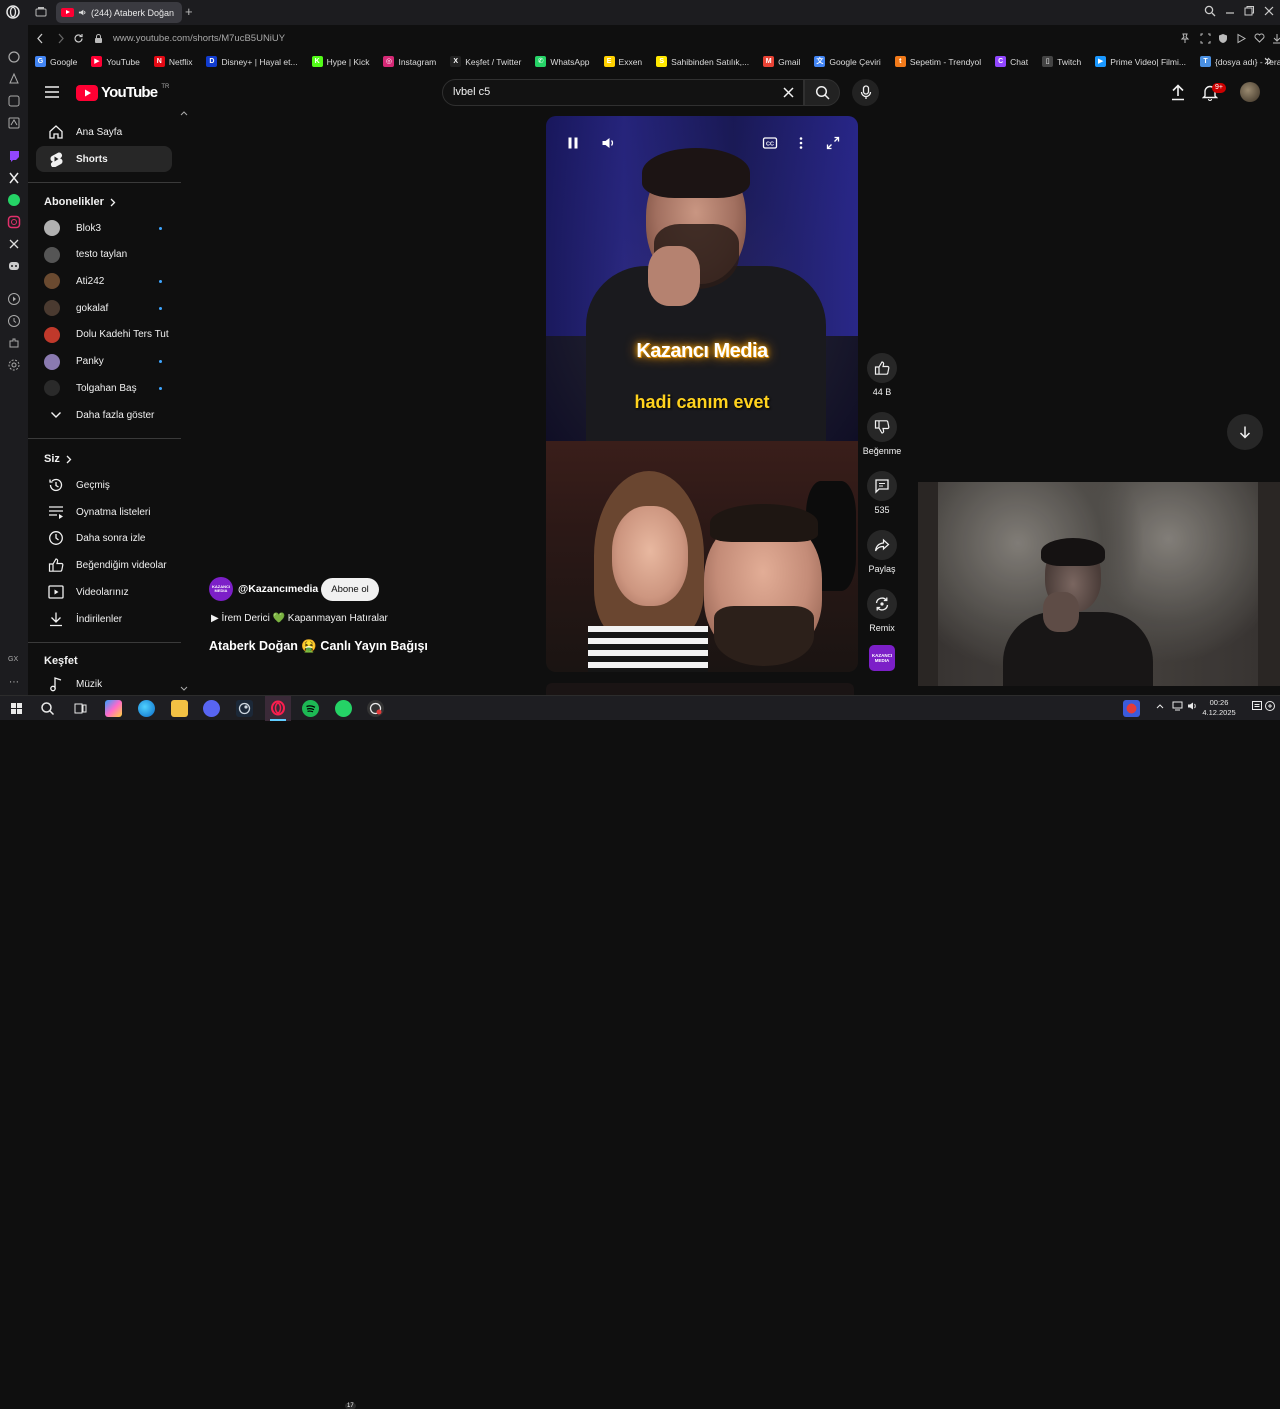  Describe the element at coordinates (1268, 61) in the screenshot. I see `bookmarks-overflow-icon` at that location.